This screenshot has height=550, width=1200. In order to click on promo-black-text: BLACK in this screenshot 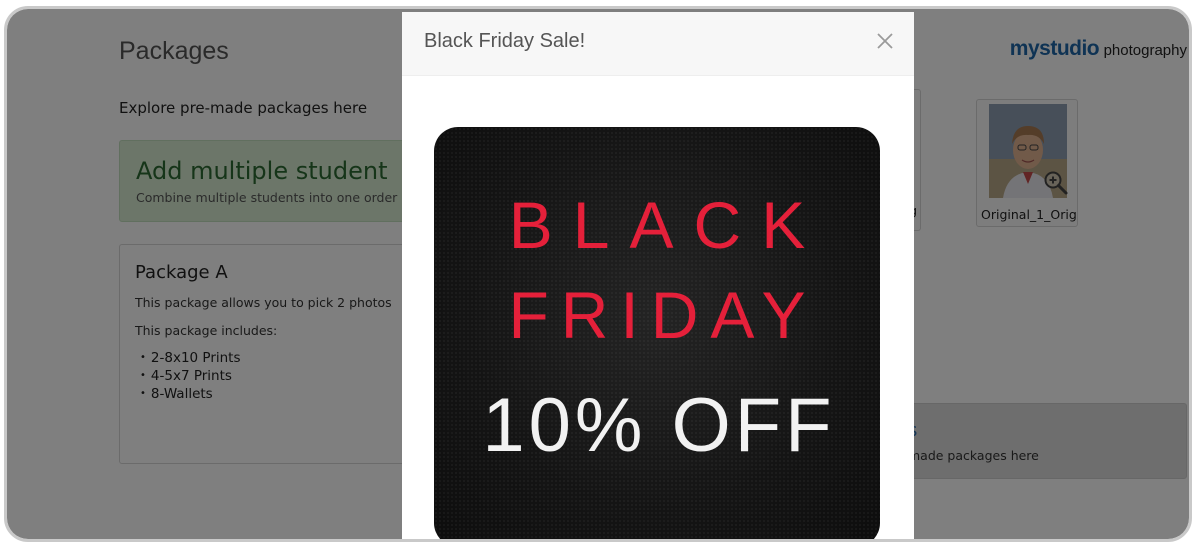, I will do `click(667, 225)`.